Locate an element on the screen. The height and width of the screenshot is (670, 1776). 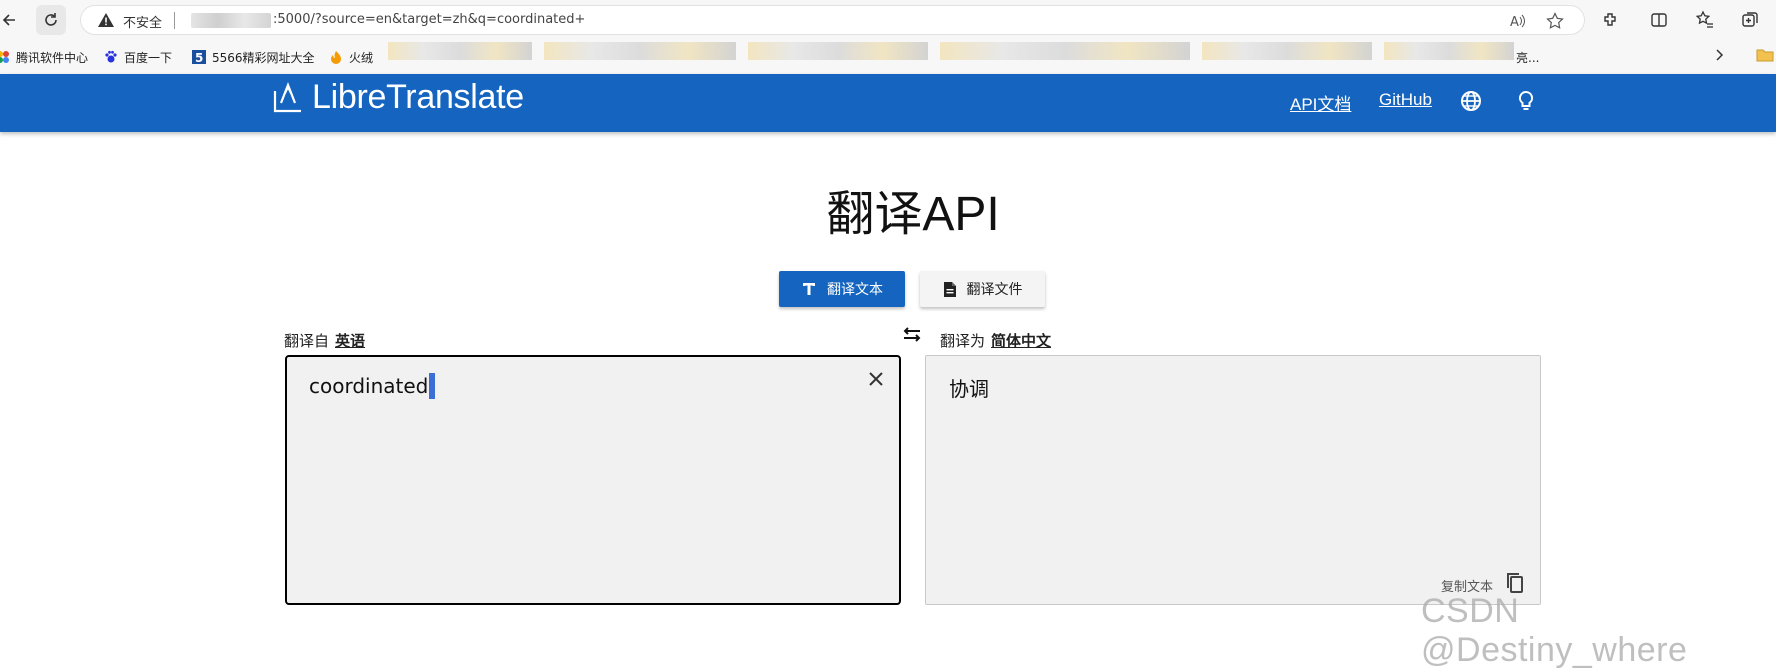
translate-text-tab: 翻译文本 is located at coordinates (842, 289).